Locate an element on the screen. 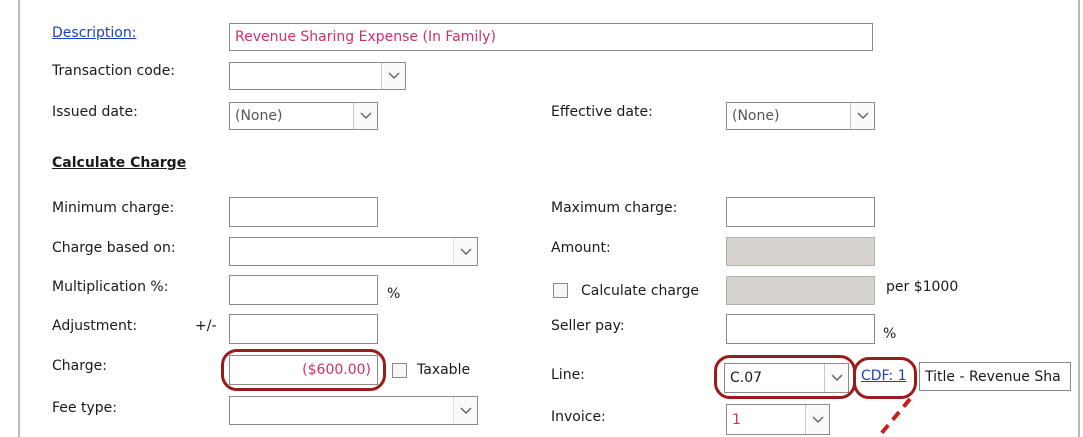 Image resolution: width=1083 pixels, height=437 pixels. fee-type-label: Fee type: is located at coordinates (84, 408).